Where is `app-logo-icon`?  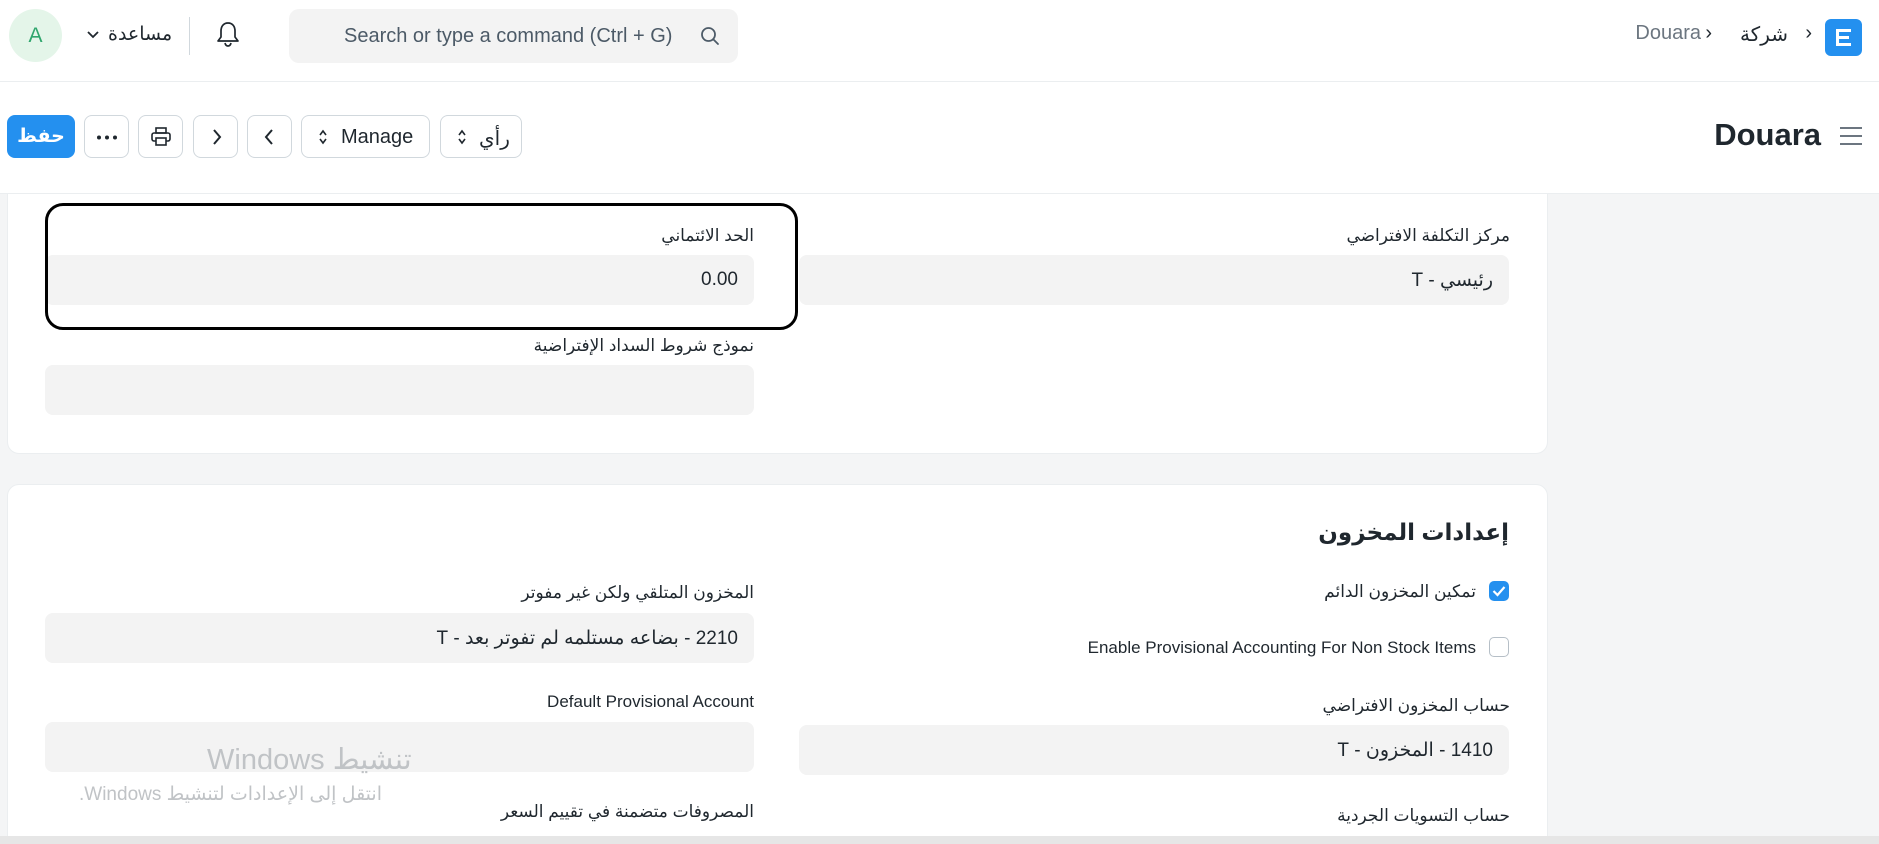 app-logo-icon is located at coordinates (1843, 37).